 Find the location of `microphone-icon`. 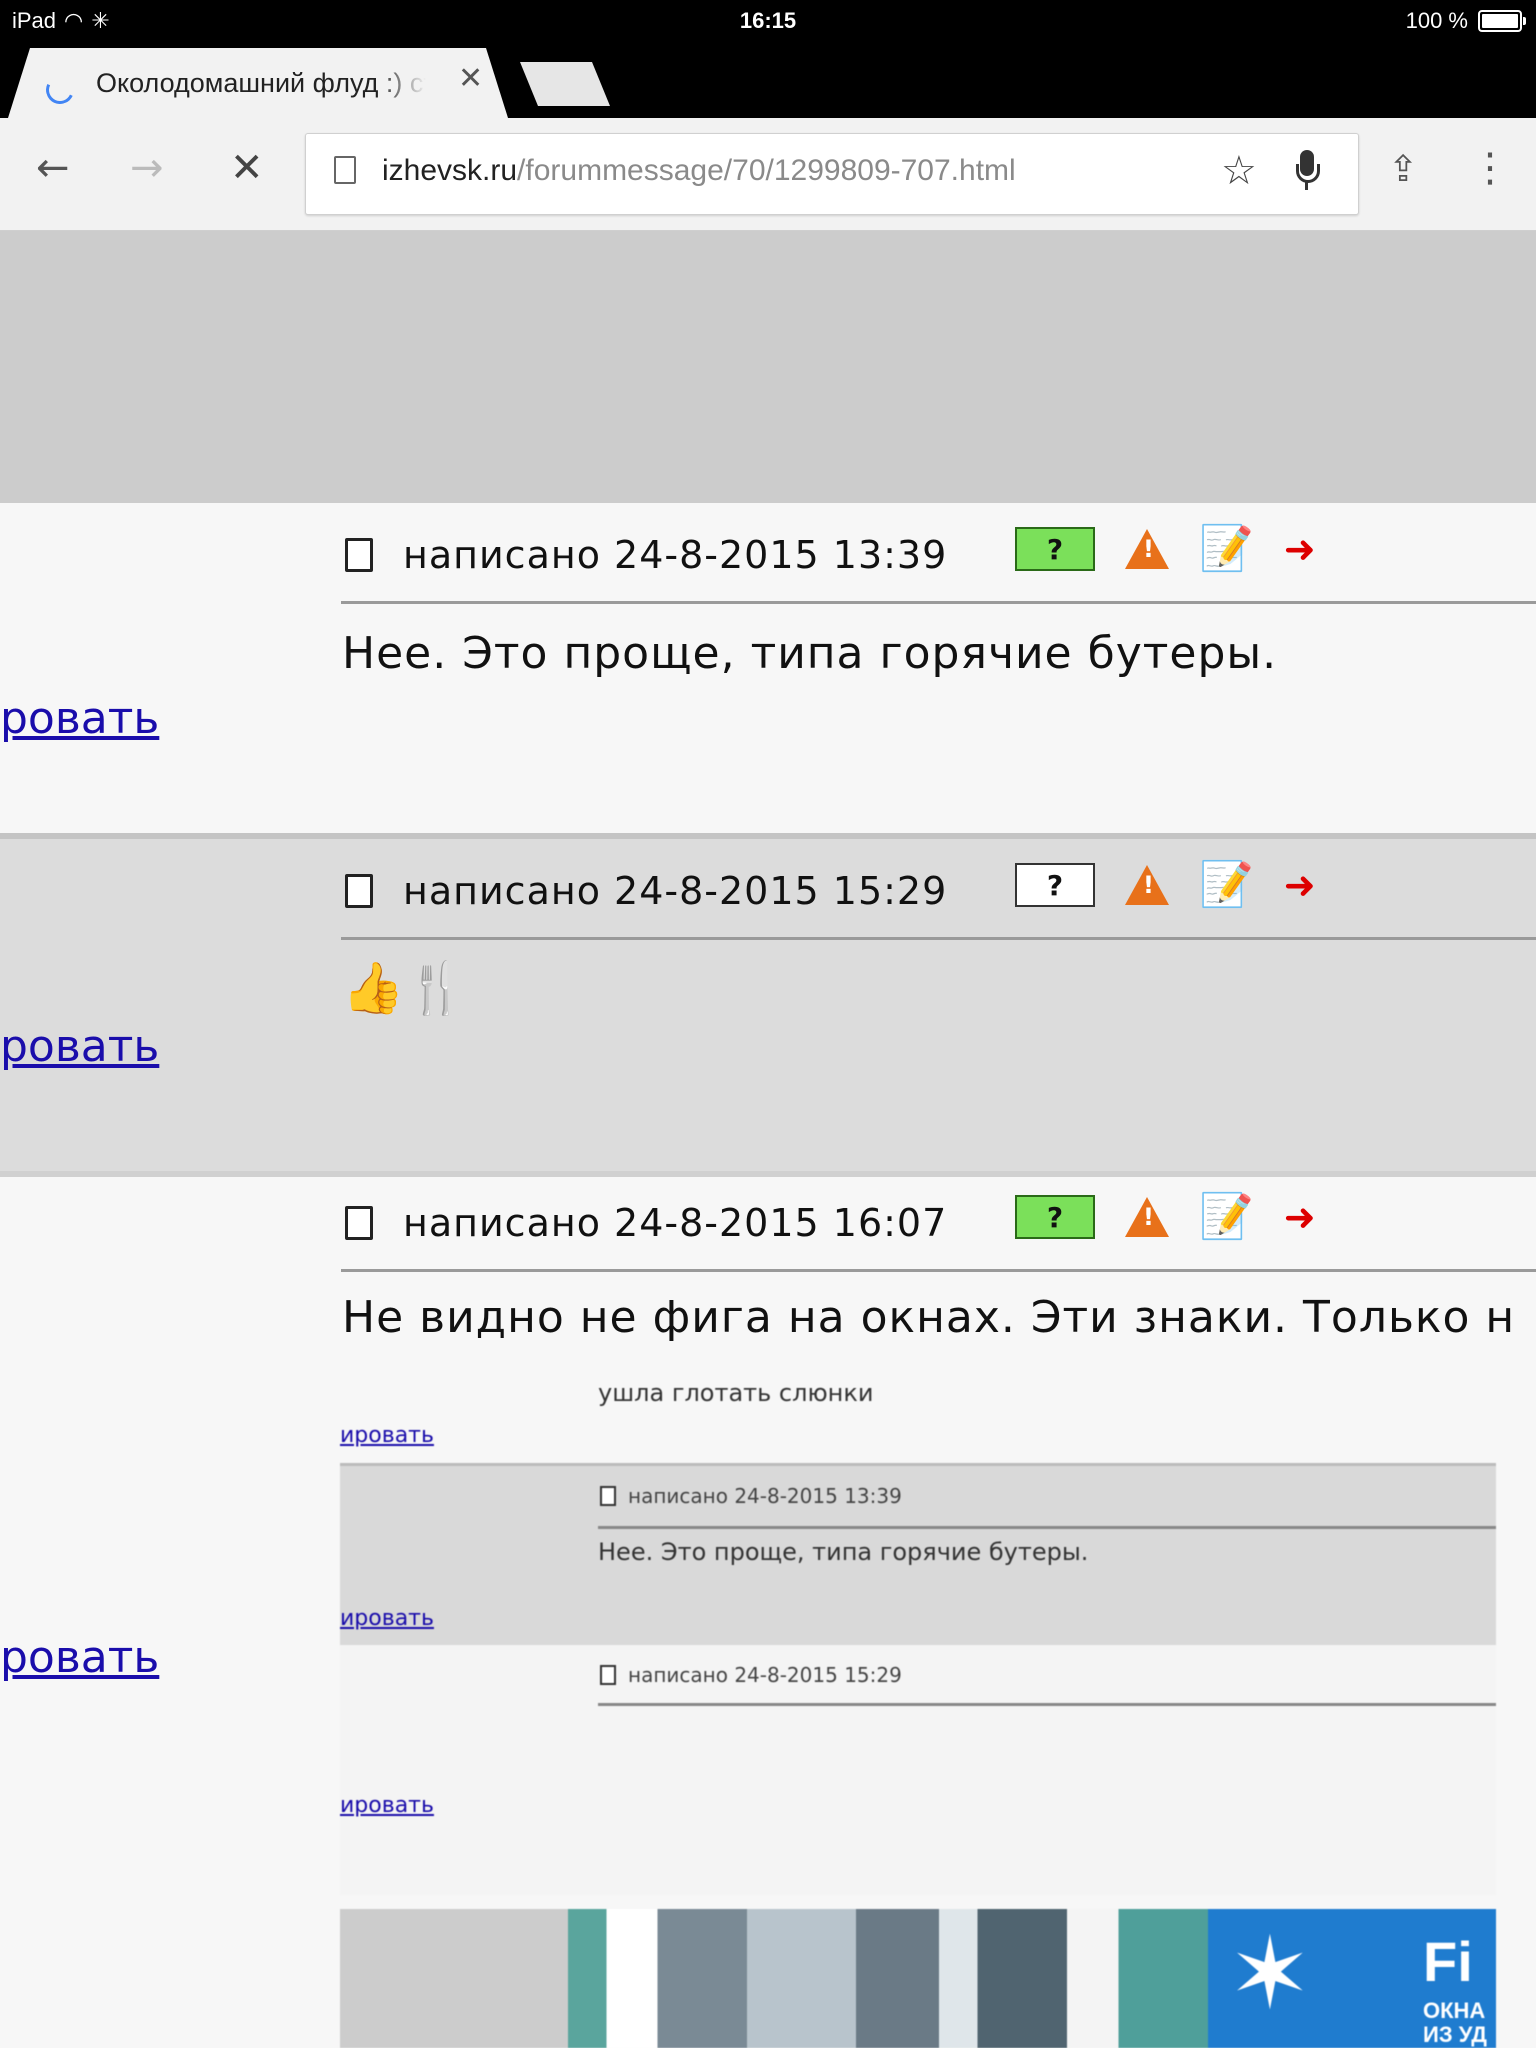

microphone-icon is located at coordinates (1308, 173).